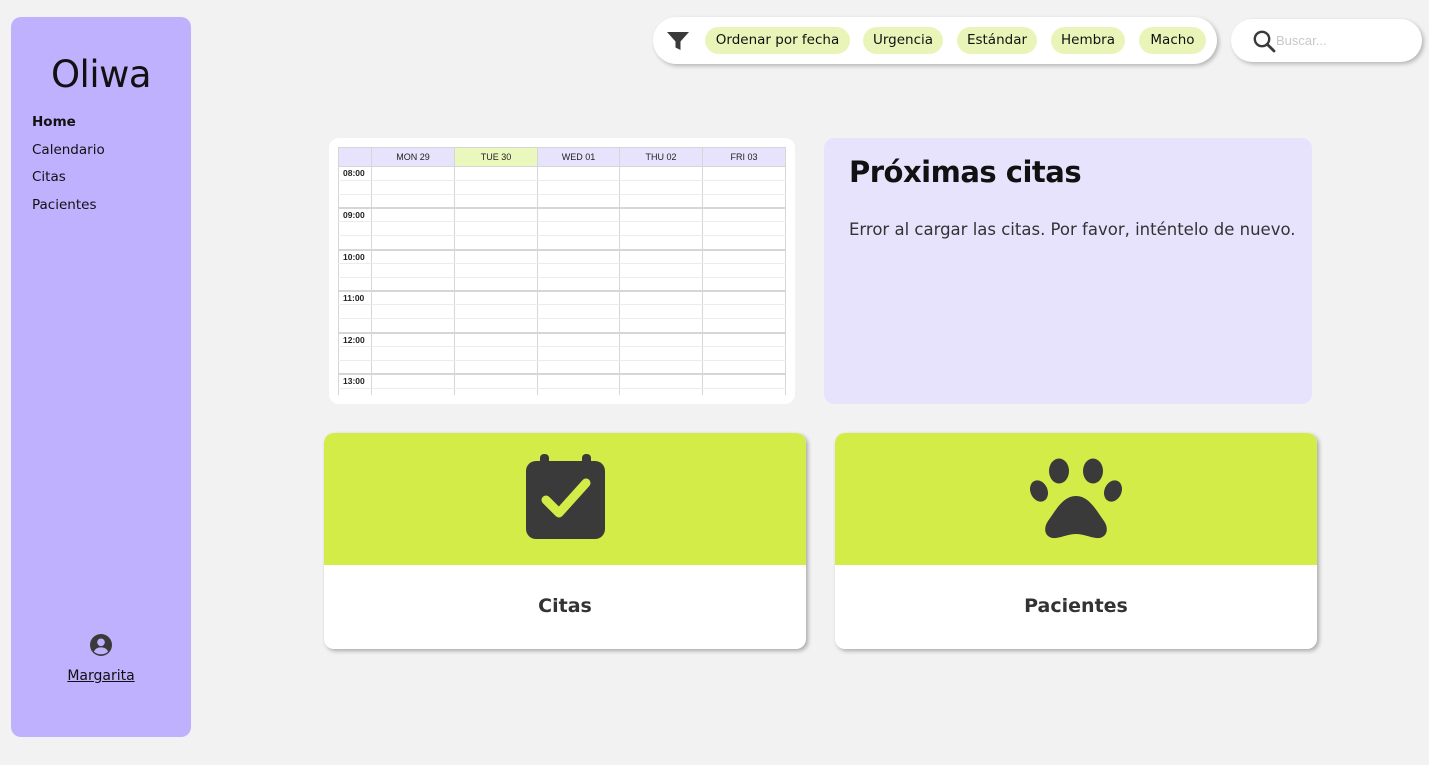 The width and height of the screenshot is (1429, 765). Describe the element at coordinates (1076, 541) in the screenshot. I see `pacientes-tile: Pacientes` at that location.